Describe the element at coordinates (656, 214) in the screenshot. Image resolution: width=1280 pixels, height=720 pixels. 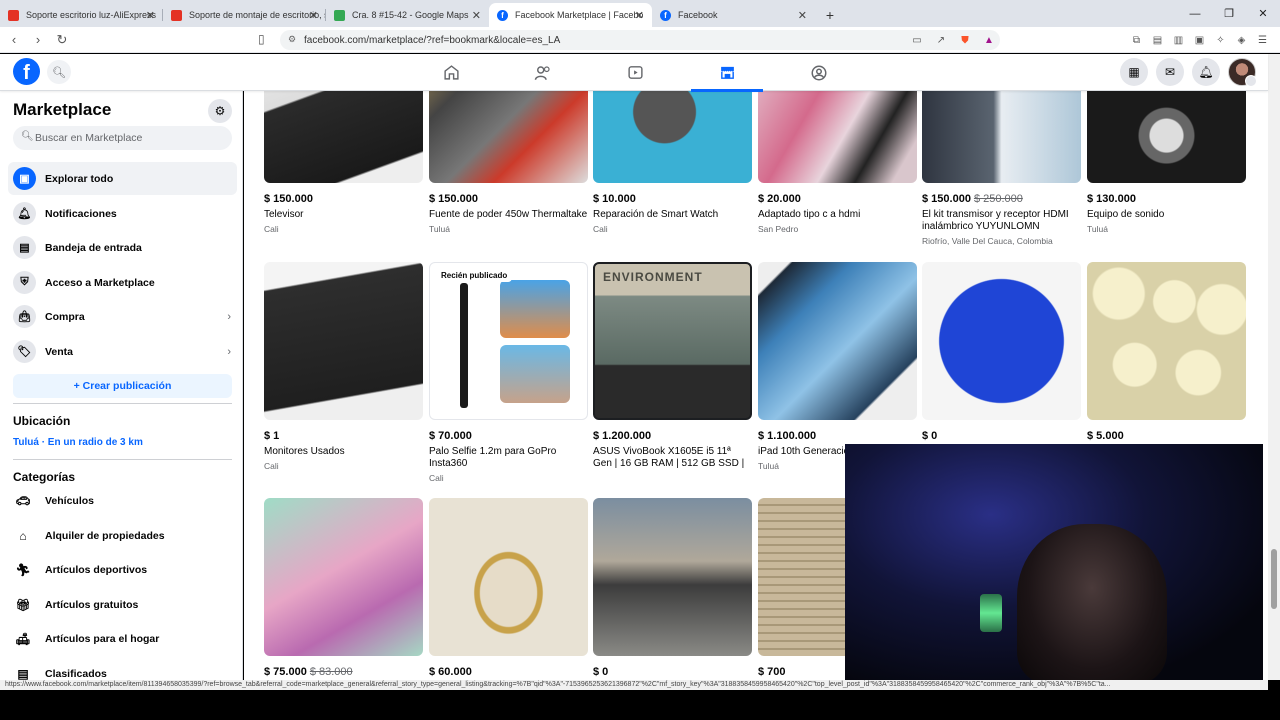
I see `listing-title: Reparación de Smart Watch` at that location.